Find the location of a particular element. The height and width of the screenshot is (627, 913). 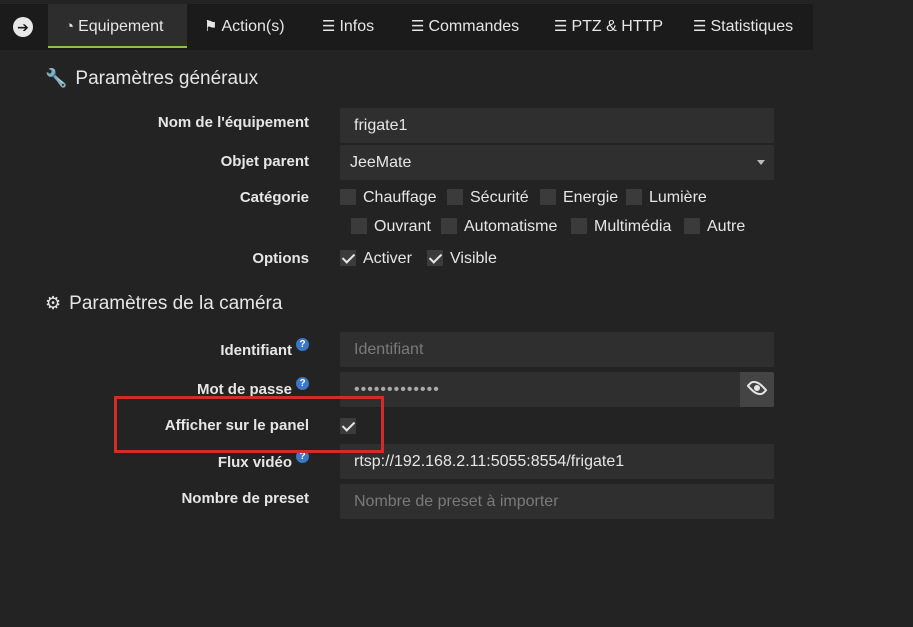

identifiant-input: Identifiant is located at coordinates (557, 349).